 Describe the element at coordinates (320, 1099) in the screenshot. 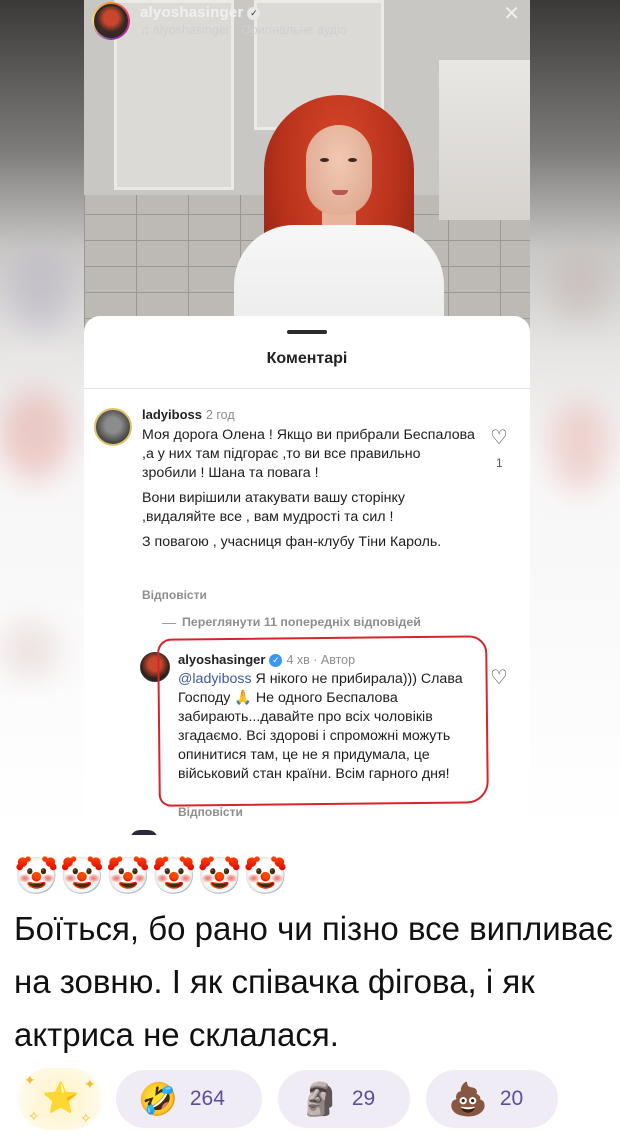

I see `moai-icon: 🗿` at that location.